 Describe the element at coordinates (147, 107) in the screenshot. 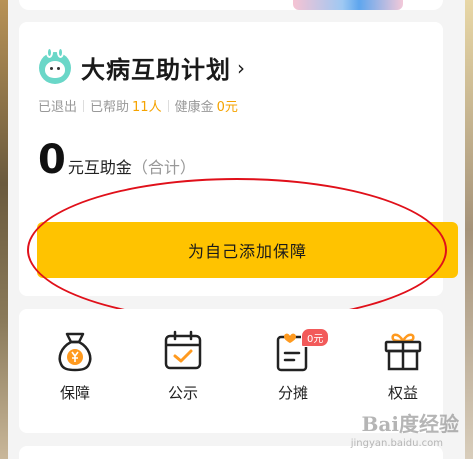

I see `helped-count: 11人` at that location.